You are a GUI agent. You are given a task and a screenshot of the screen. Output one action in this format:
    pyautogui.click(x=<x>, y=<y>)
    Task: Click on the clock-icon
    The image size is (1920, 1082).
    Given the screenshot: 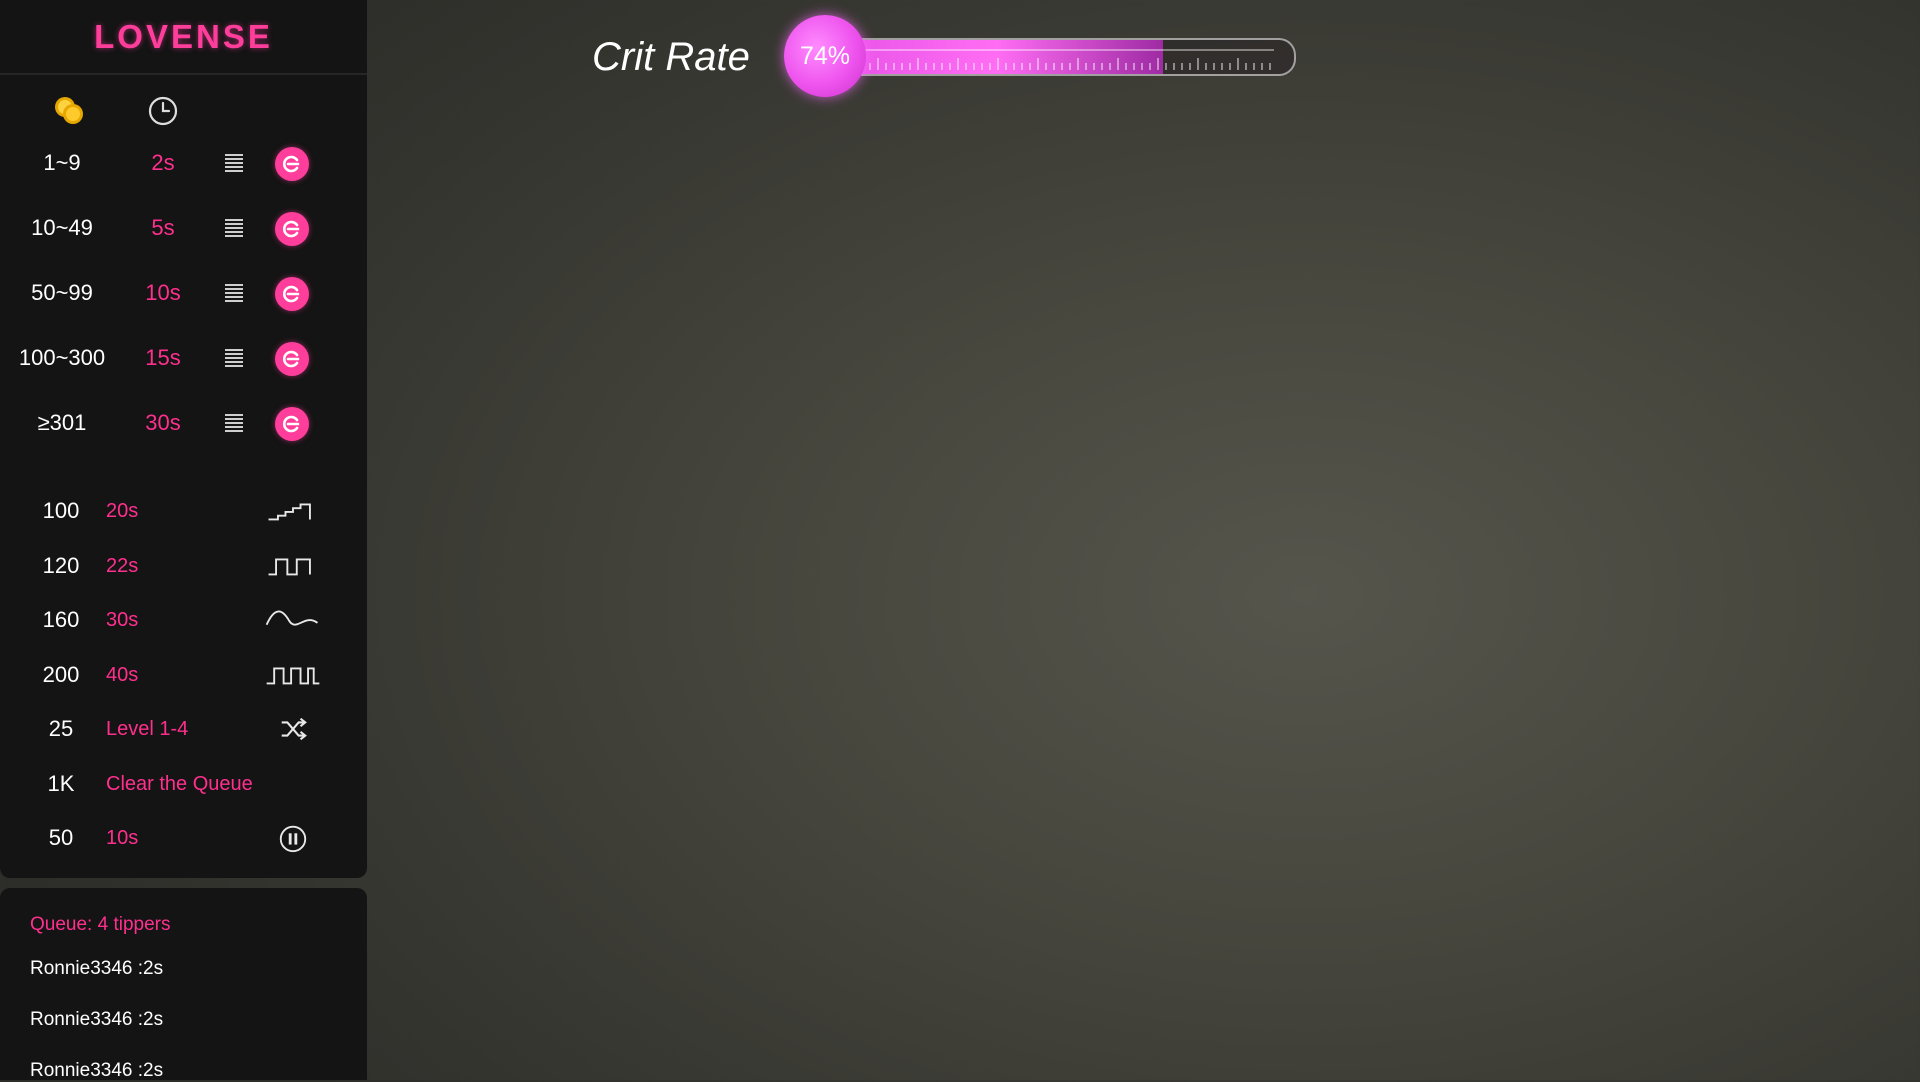 What is the action you would take?
    pyautogui.click(x=163, y=111)
    